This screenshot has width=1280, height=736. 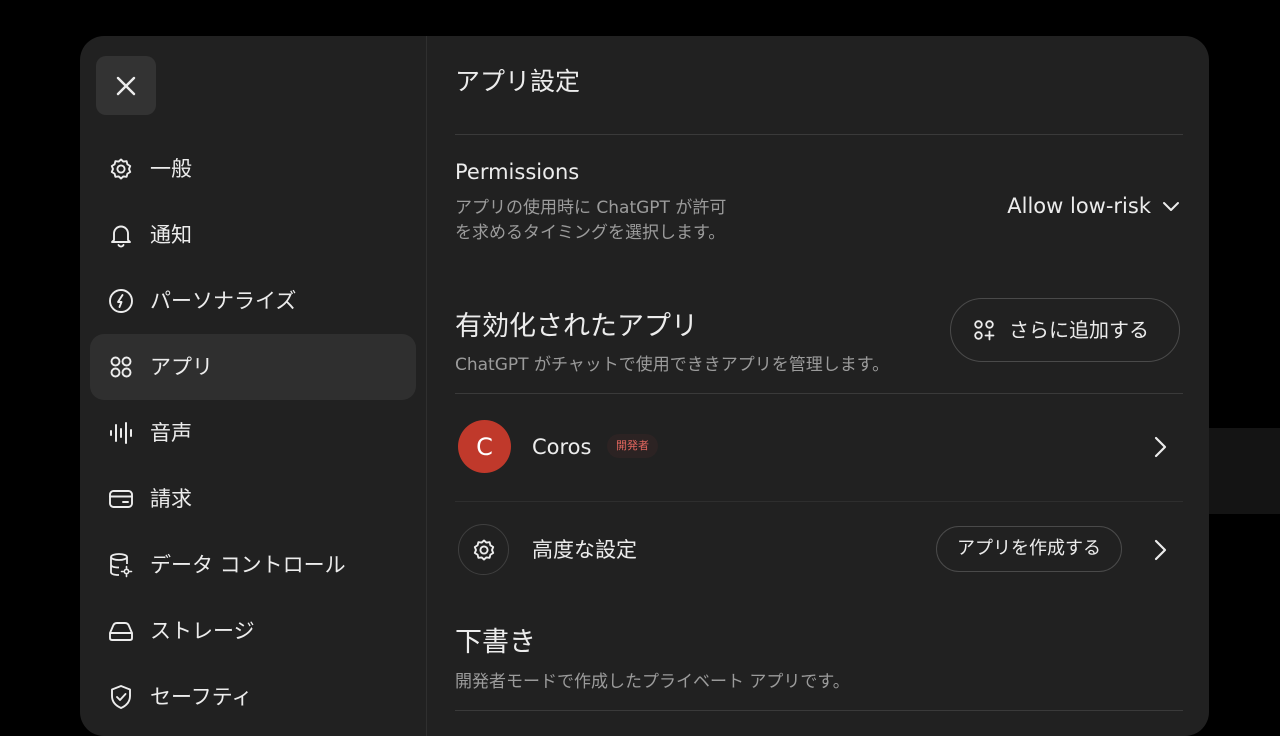 I want to click on add-more-apps-button: さらに追加する, so click(x=1065, y=330).